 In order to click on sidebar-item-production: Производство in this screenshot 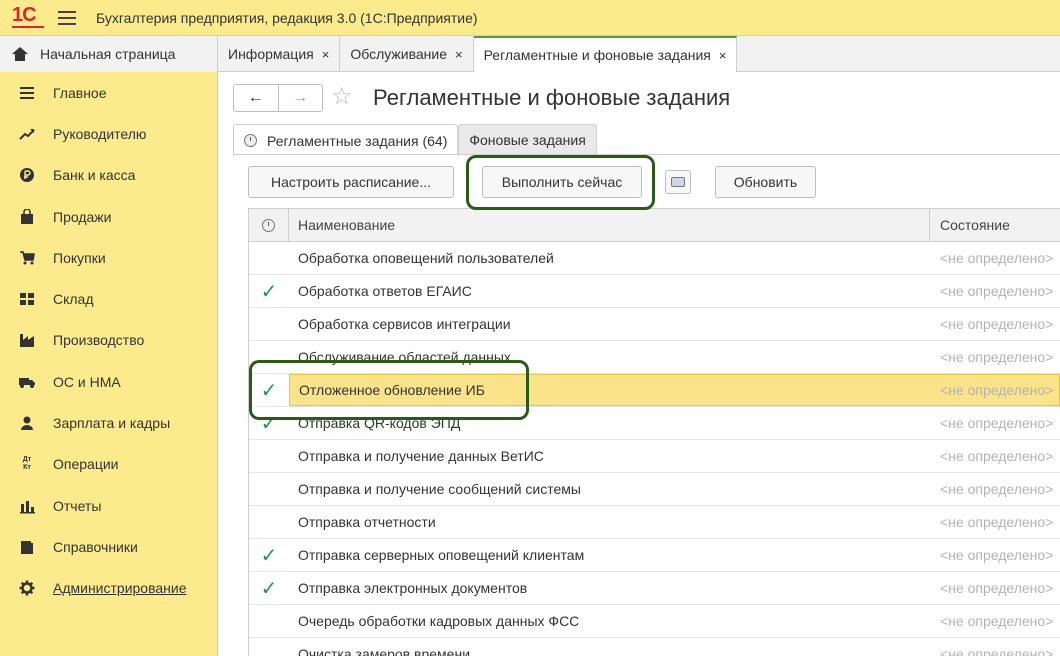, I will do `click(108, 340)`.